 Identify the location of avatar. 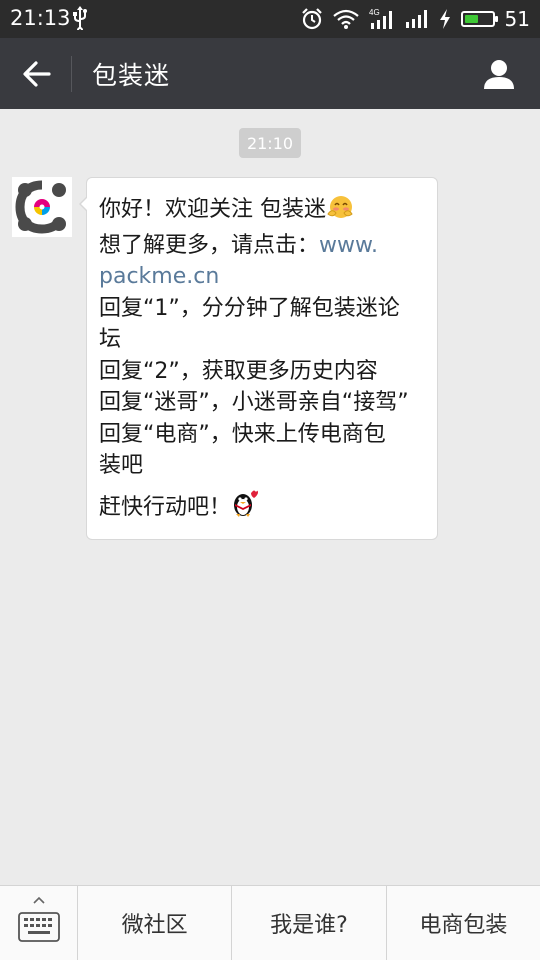
(42, 207).